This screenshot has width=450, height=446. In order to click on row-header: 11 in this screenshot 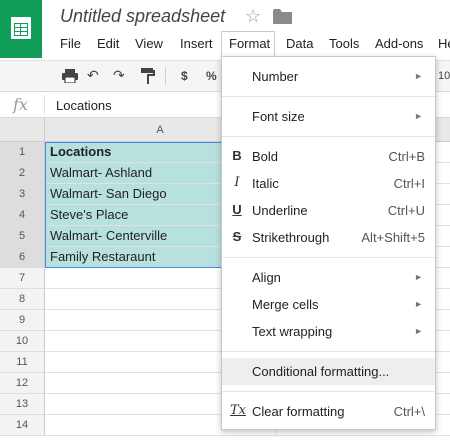, I will do `click(22, 362)`.